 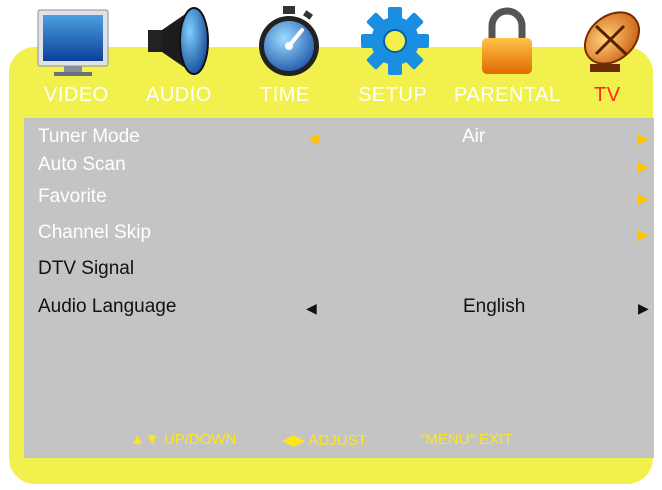 What do you see at coordinates (339, 238) in the screenshot?
I see `setting-channel-skip: Channel Skip ▶` at bounding box center [339, 238].